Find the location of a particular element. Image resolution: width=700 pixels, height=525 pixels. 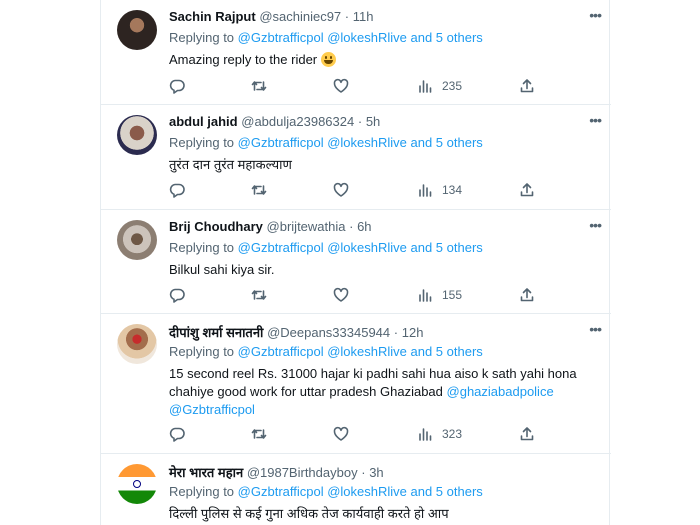

tweet-text-content: तुरंत दान तुरंत महाकल्याण is located at coordinates (230, 164).